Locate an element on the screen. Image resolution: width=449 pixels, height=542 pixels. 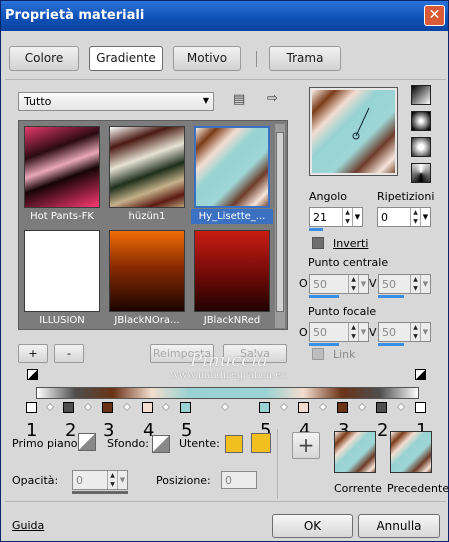
user-color-large-swatch is located at coordinates (261, 443).